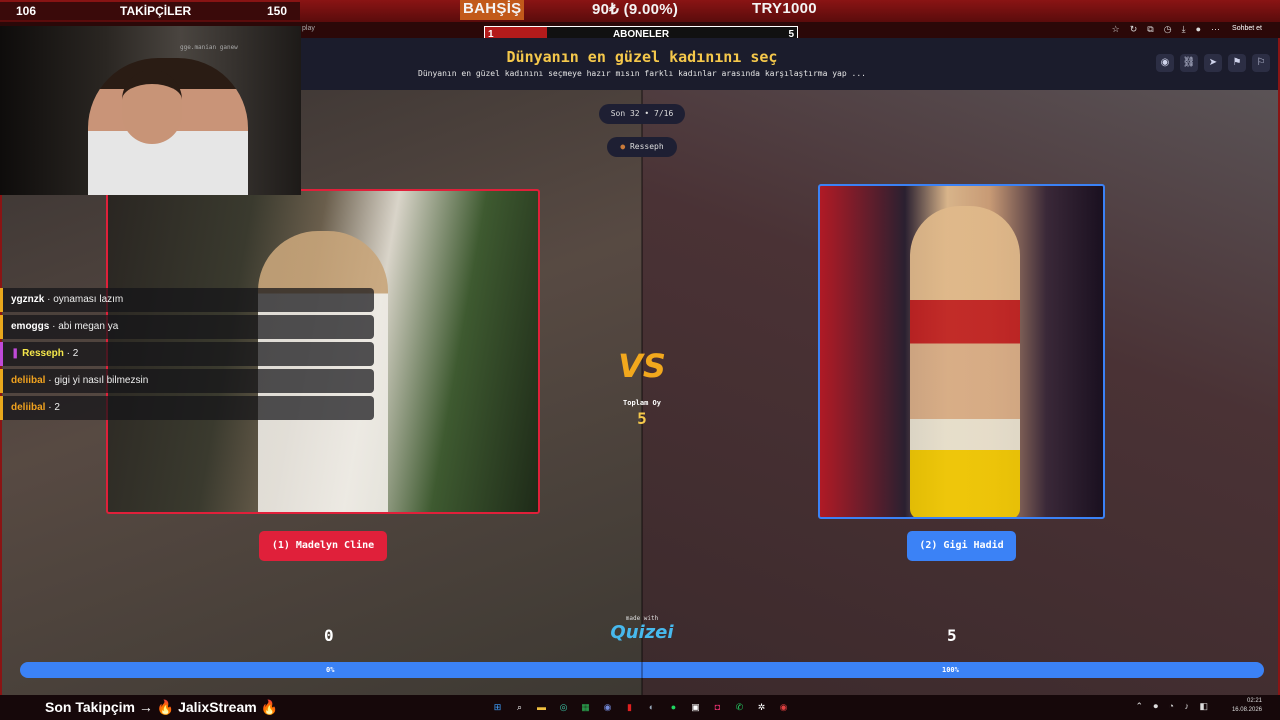 This screenshot has width=1280, height=720. What do you see at coordinates (1189, 63) in the screenshot?
I see `link-icon: ⛓` at bounding box center [1189, 63].